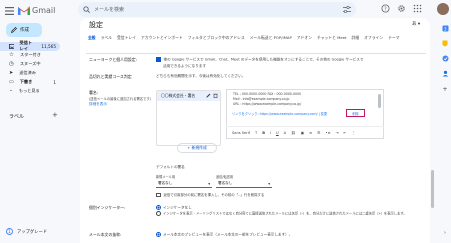 Image resolution: width=451 pixels, height=243 pixels. I want to click on smart-features-label: ニューヨークと個人用設定:, so click(113, 59).